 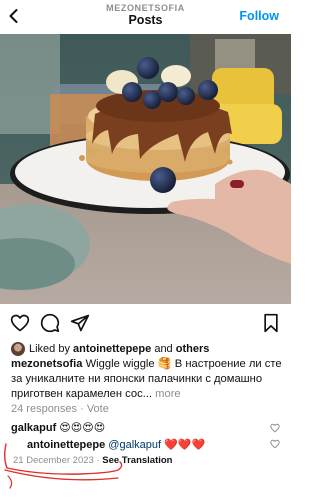 What do you see at coordinates (47, 364) in the screenshot?
I see `caption-username: mezonetsofia` at bounding box center [47, 364].